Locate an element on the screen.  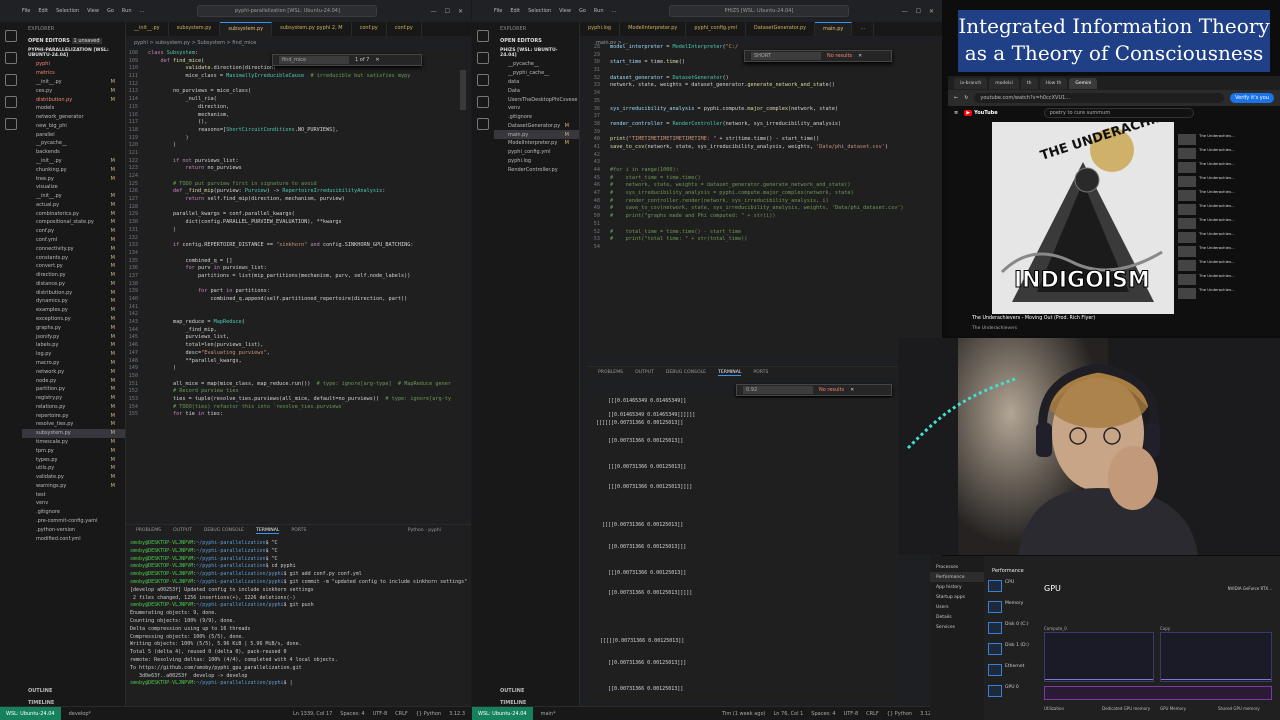
file-item: validate.py M is located at coordinates (73, 477).